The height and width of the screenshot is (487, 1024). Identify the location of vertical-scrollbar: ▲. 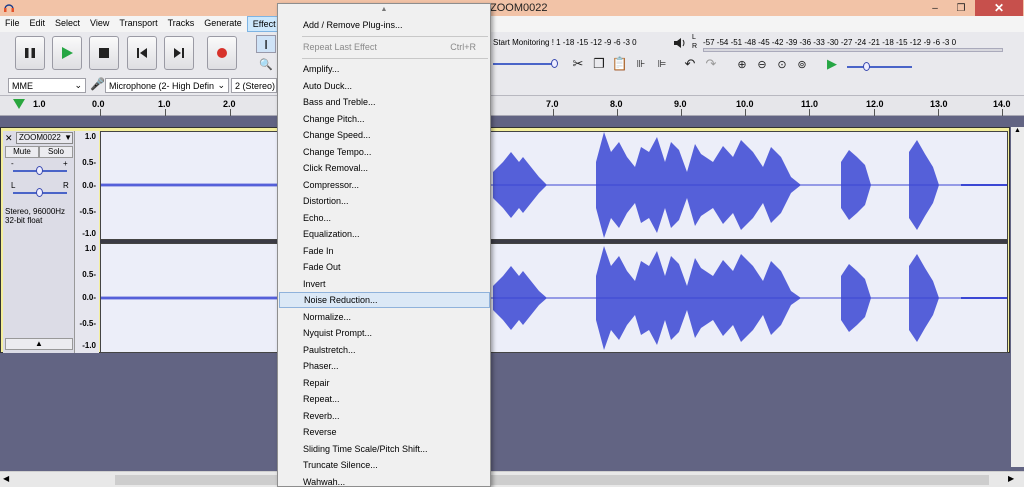
(1017, 297).